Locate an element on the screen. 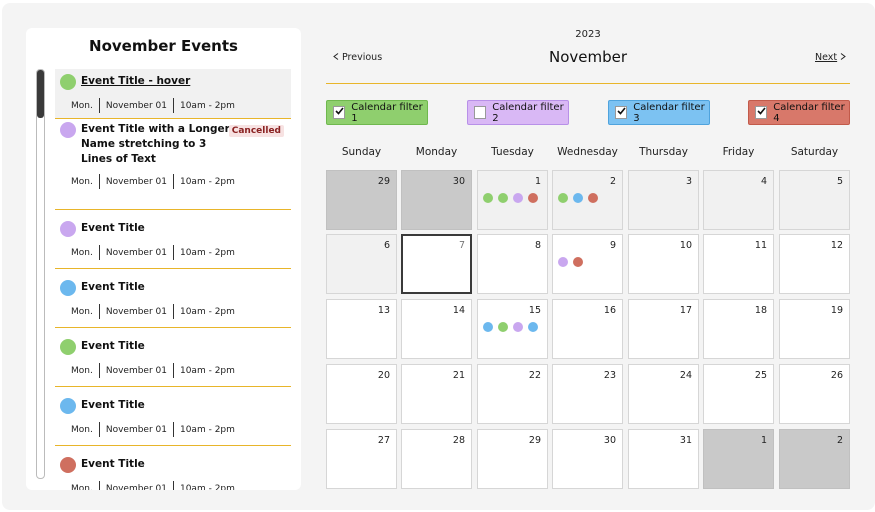  next-month-button: Next is located at coordinates (830, 57).